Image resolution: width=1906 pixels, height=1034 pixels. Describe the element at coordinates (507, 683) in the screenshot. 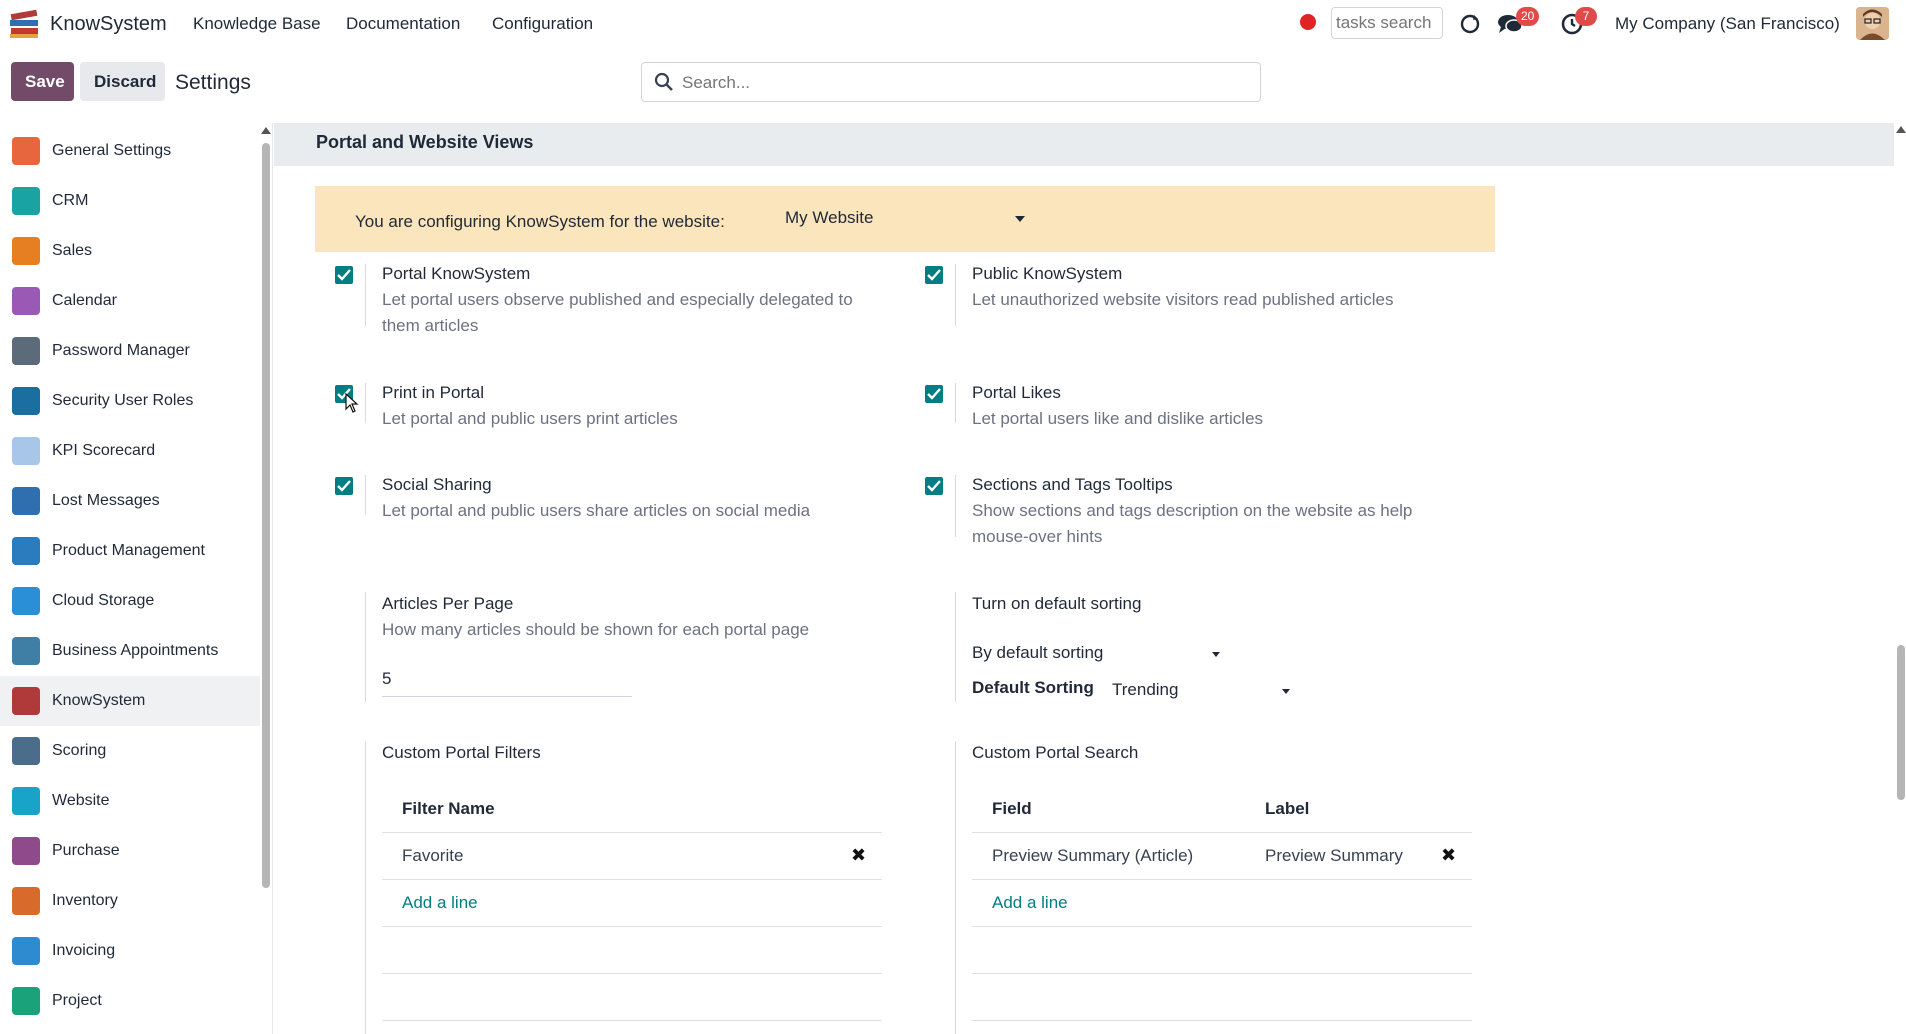

I see `articles-per-page-input: 5` at that location.